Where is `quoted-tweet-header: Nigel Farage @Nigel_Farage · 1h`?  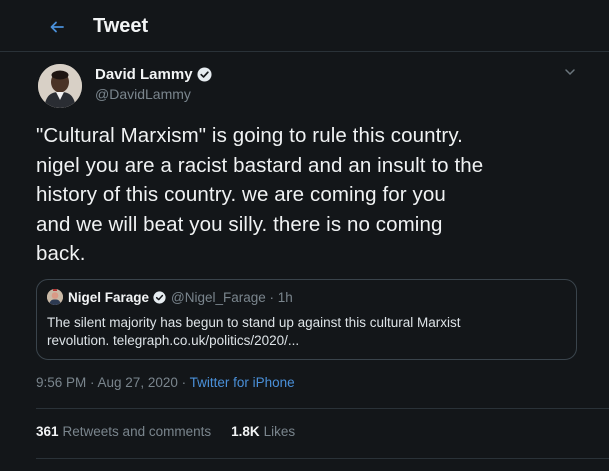
quoted-tweet-header: Nigel Farage @Nigel_Farage · 1h is located at coordinates (170, 297).